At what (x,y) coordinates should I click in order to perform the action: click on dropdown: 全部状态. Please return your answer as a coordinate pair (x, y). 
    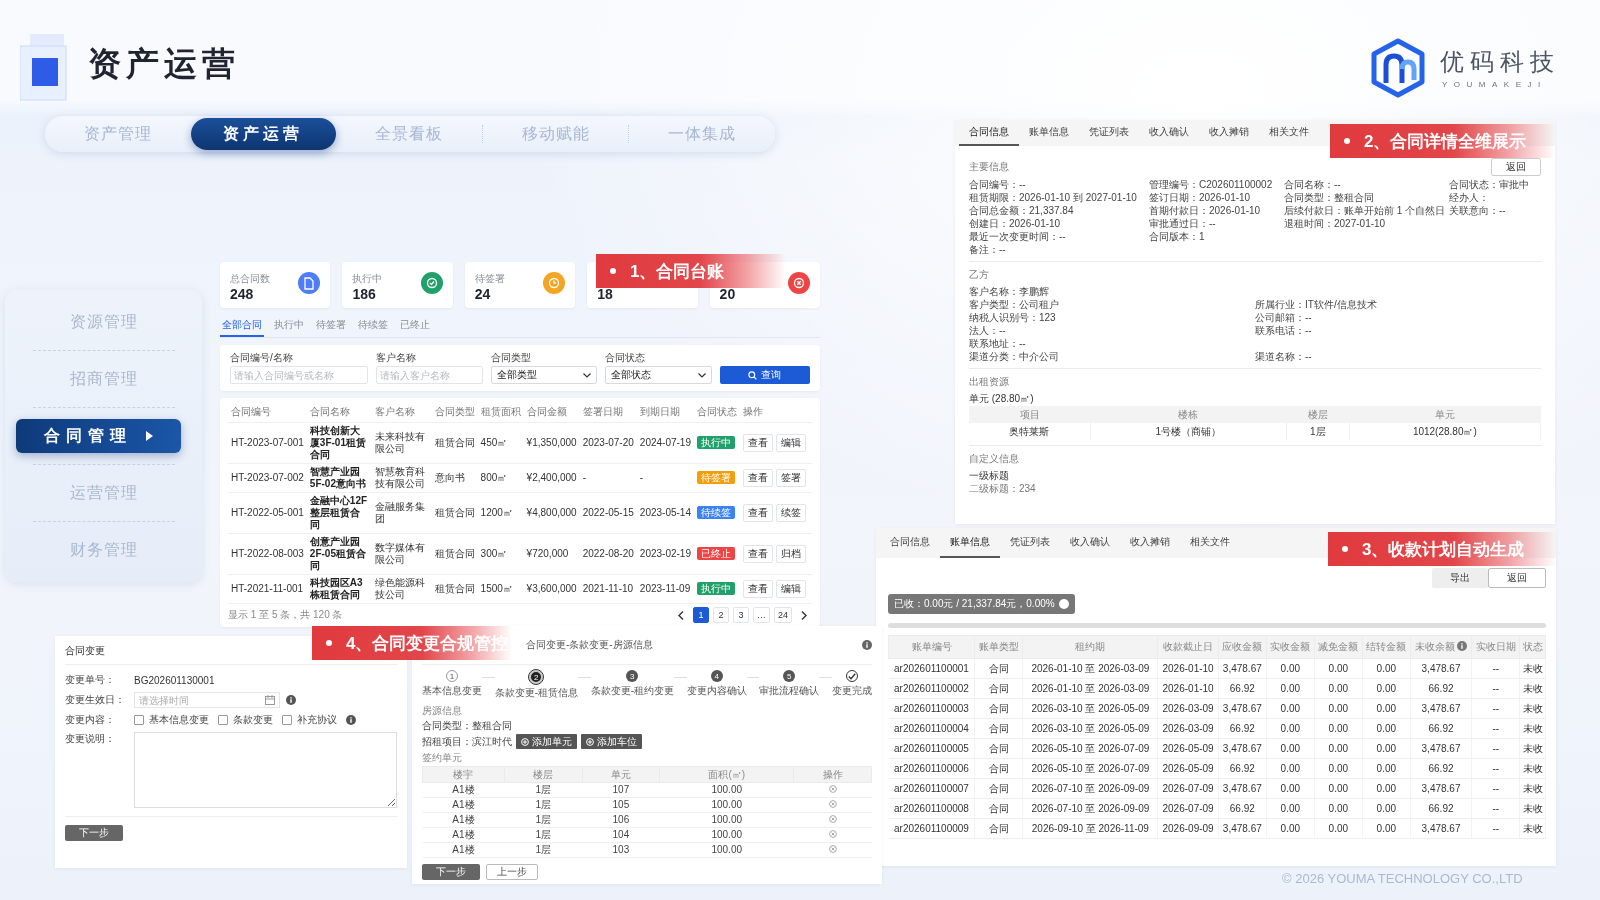
    Looking at the image, I should click on (658, 375).